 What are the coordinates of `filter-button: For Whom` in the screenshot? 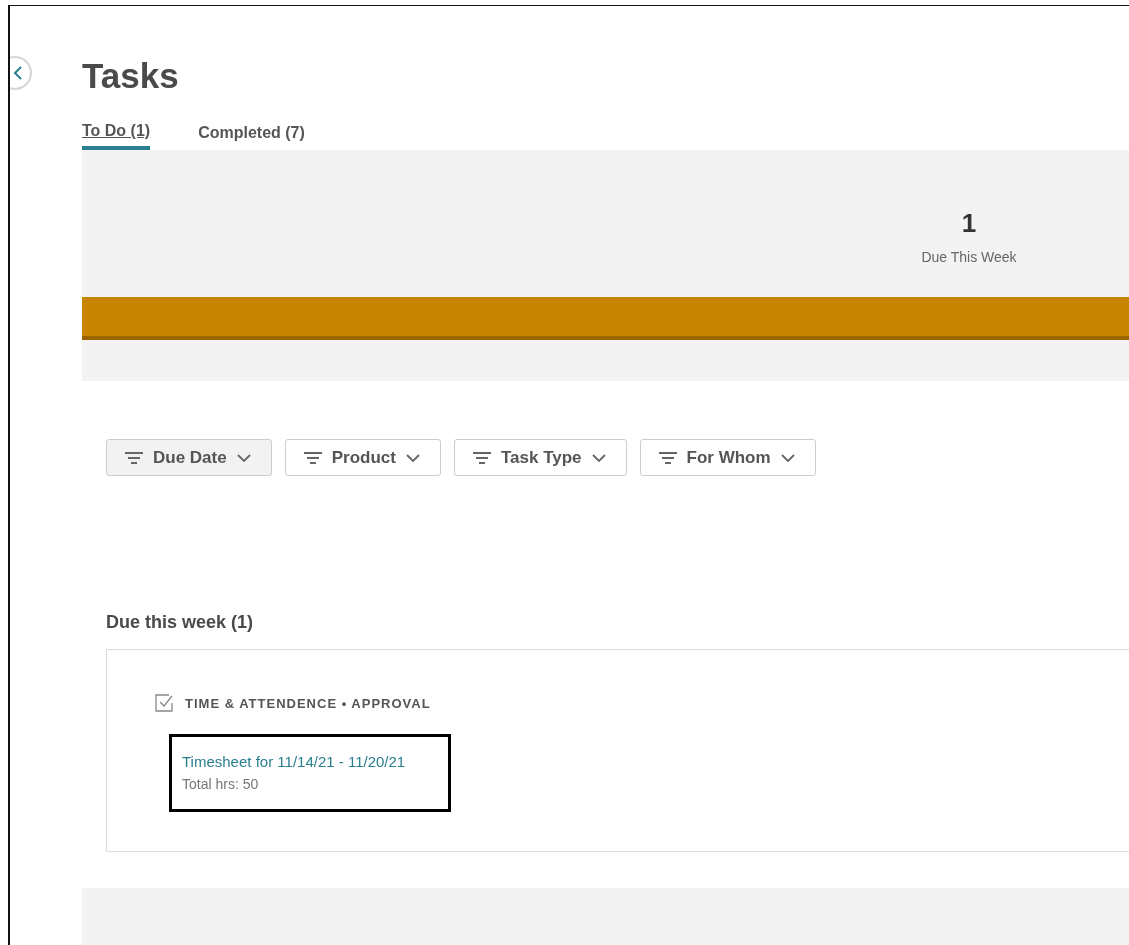 It's located at (727, 457).